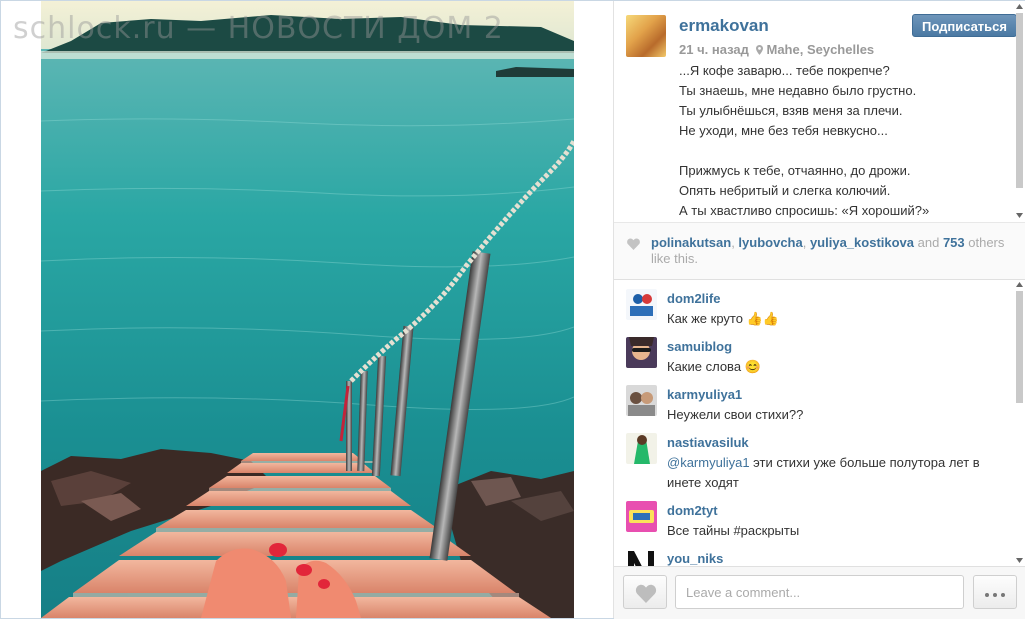  Describe the element at coordinates (928, 242) in the screenshot. I see `likes-and: and` at that location.